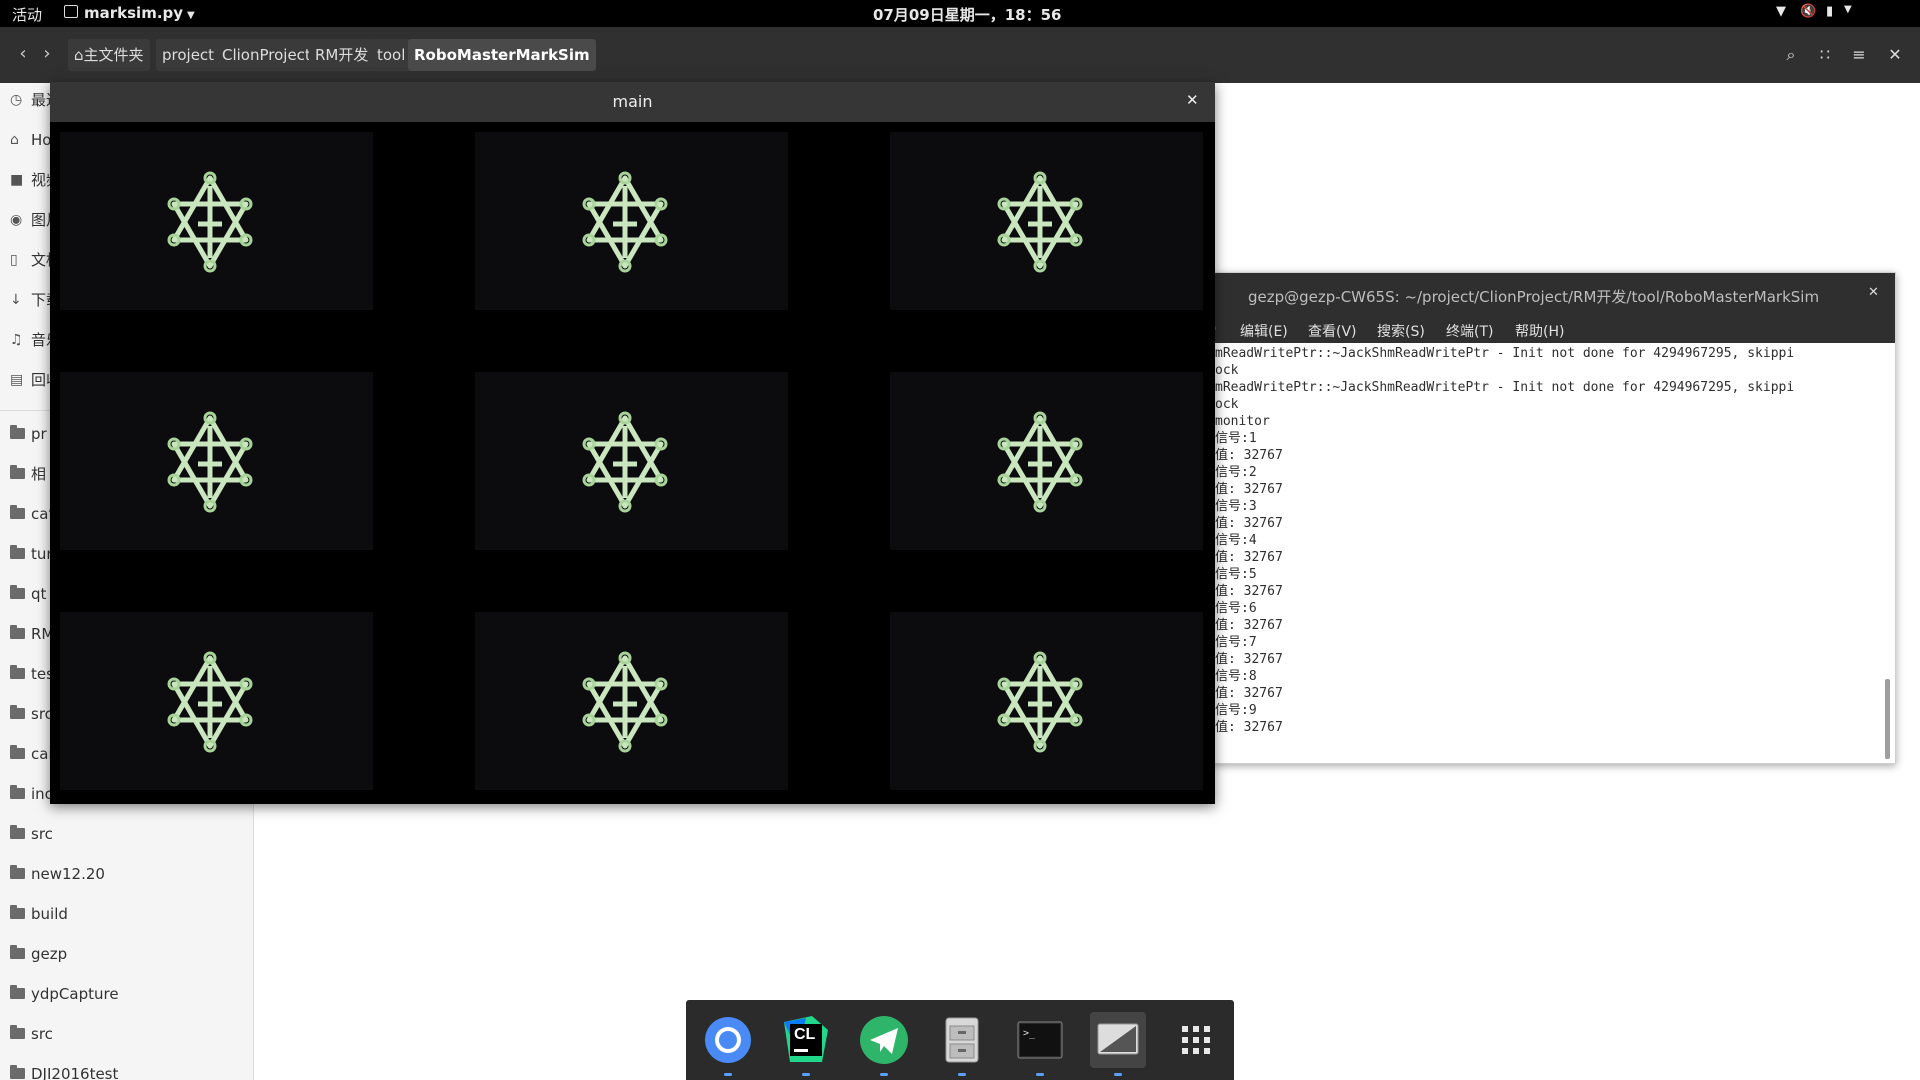 The image size is (1920, 1080). What do you see at coordinates (391, 55) in the screenshot?
I see `breadcrumb-tool: tool` at bounding box center [391, 55].